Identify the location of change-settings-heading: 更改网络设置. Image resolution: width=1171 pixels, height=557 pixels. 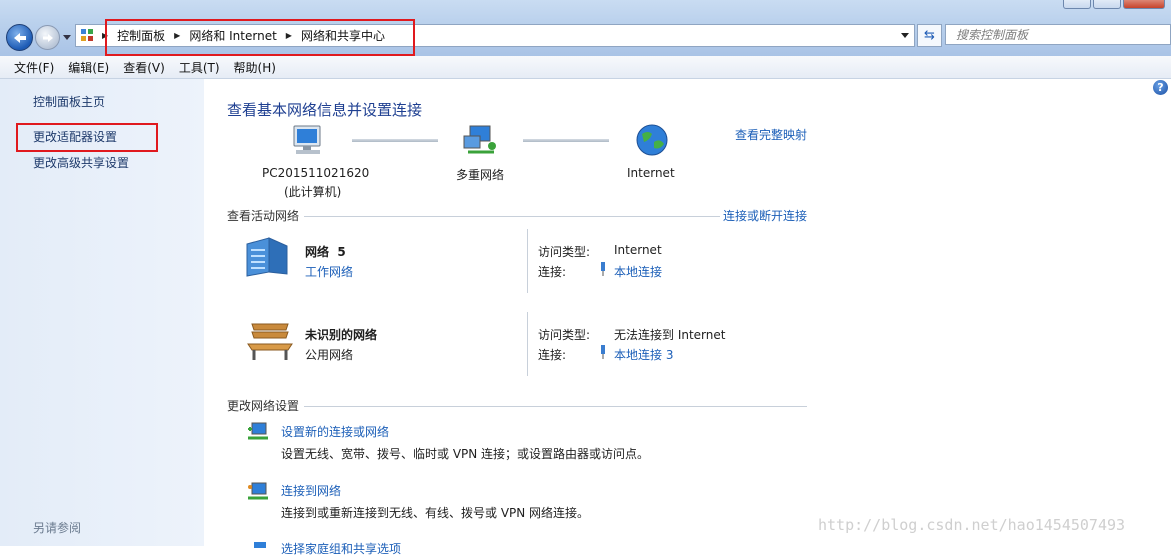
(263, 406).